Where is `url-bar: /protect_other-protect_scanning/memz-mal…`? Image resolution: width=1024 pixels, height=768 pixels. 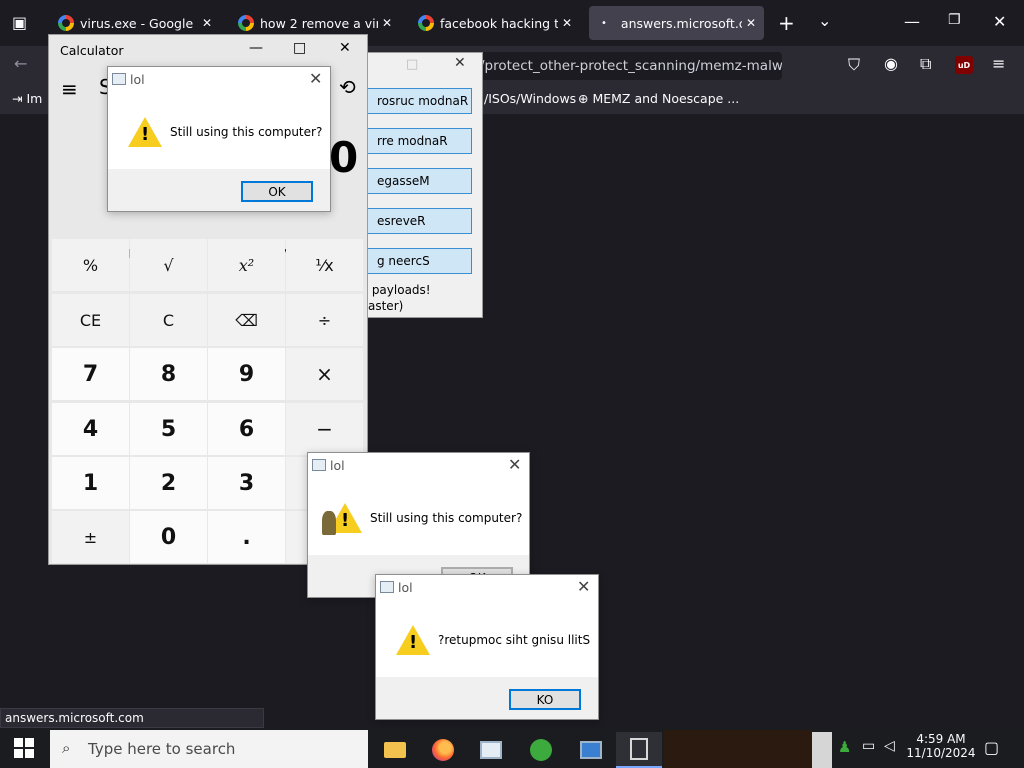
url-bar: /protect_other-protect_scanning/memz-mal… is located at coordinates (626, 66).